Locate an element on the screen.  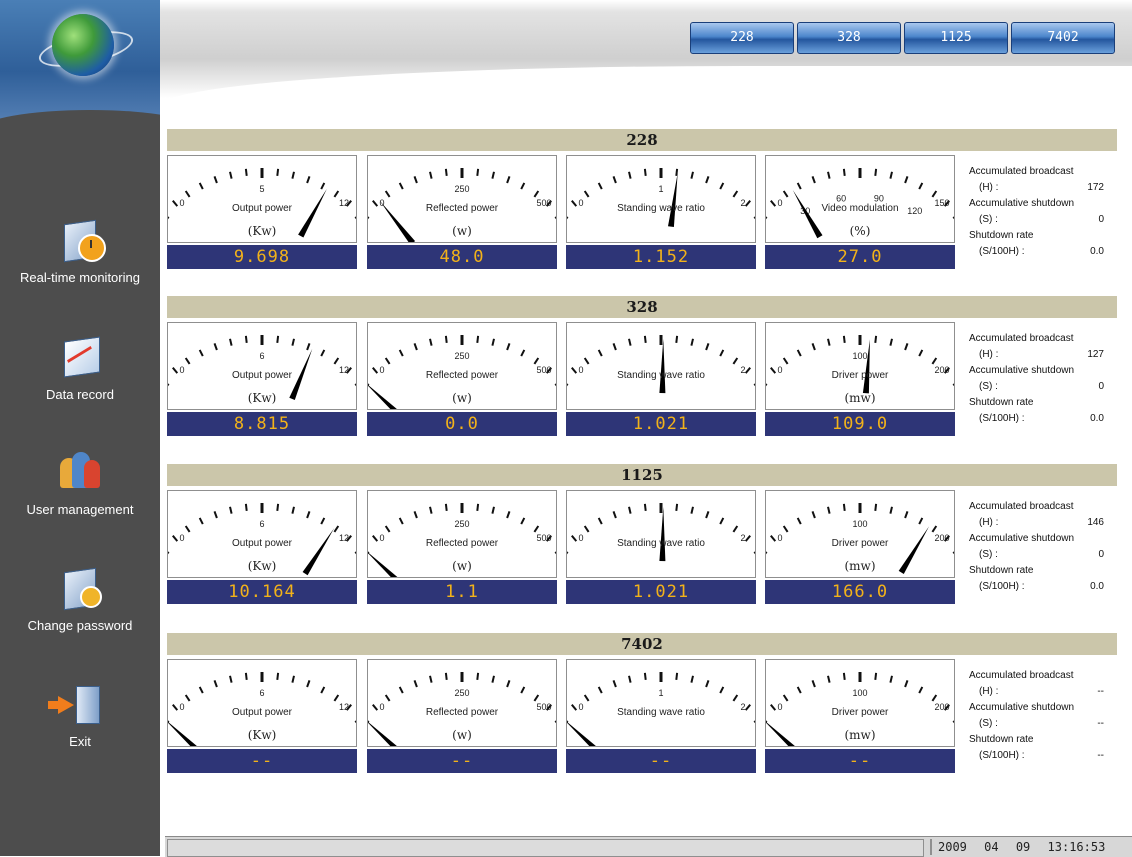
stats-value: 146 is located at coordinates (1095, 523).